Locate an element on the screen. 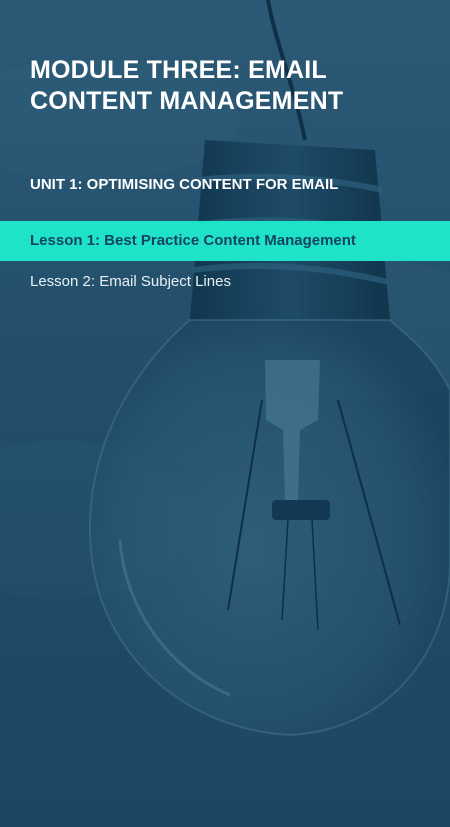  lesson-item-2: Lesson 2: Email Subject Lines is located at coordinates (225, 282).